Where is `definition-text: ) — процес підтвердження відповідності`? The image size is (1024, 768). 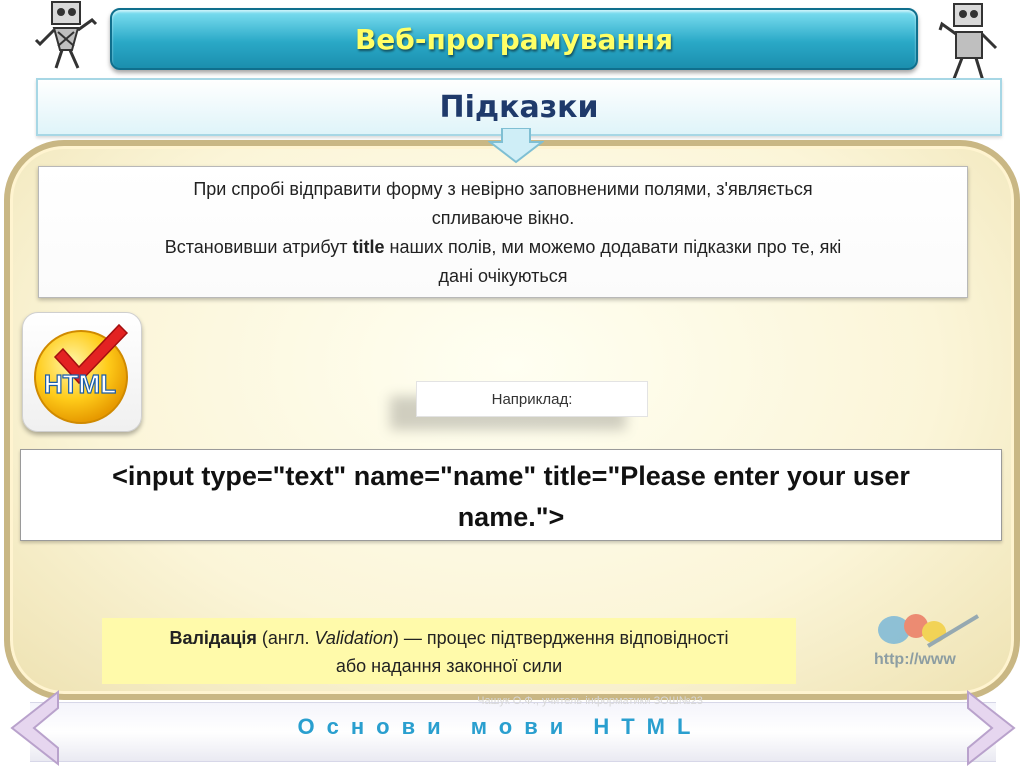
definition-text: ) — процес підтвердження відповідності is located at coordinates (560, 638).